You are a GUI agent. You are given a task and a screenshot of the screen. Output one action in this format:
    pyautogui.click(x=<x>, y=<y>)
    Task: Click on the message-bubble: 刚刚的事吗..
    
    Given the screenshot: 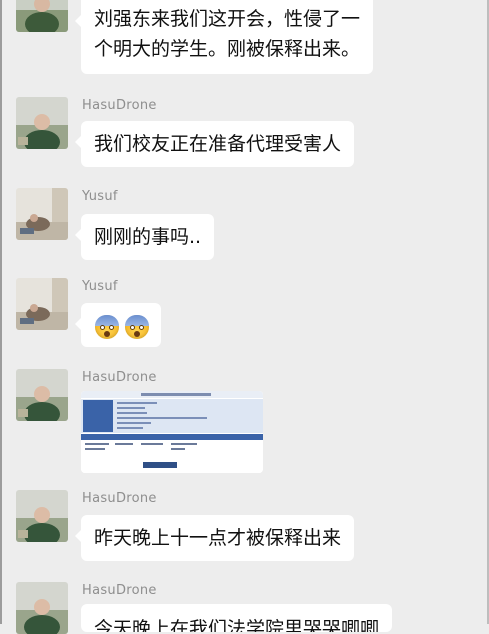 What is the action you would take?
    pyautogui.click(x=144, y=237)
    